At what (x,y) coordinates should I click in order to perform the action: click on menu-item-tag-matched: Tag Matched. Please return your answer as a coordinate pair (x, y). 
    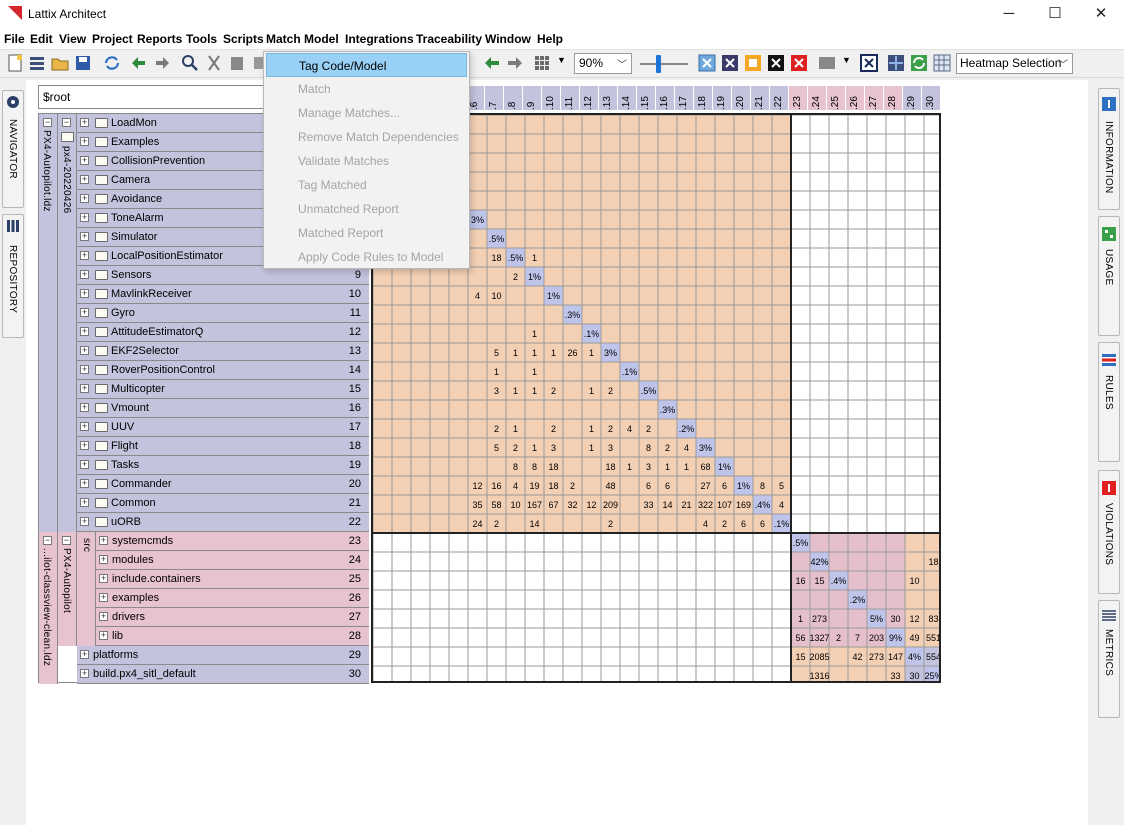
    Looking at the image, I should click on (366, 185).